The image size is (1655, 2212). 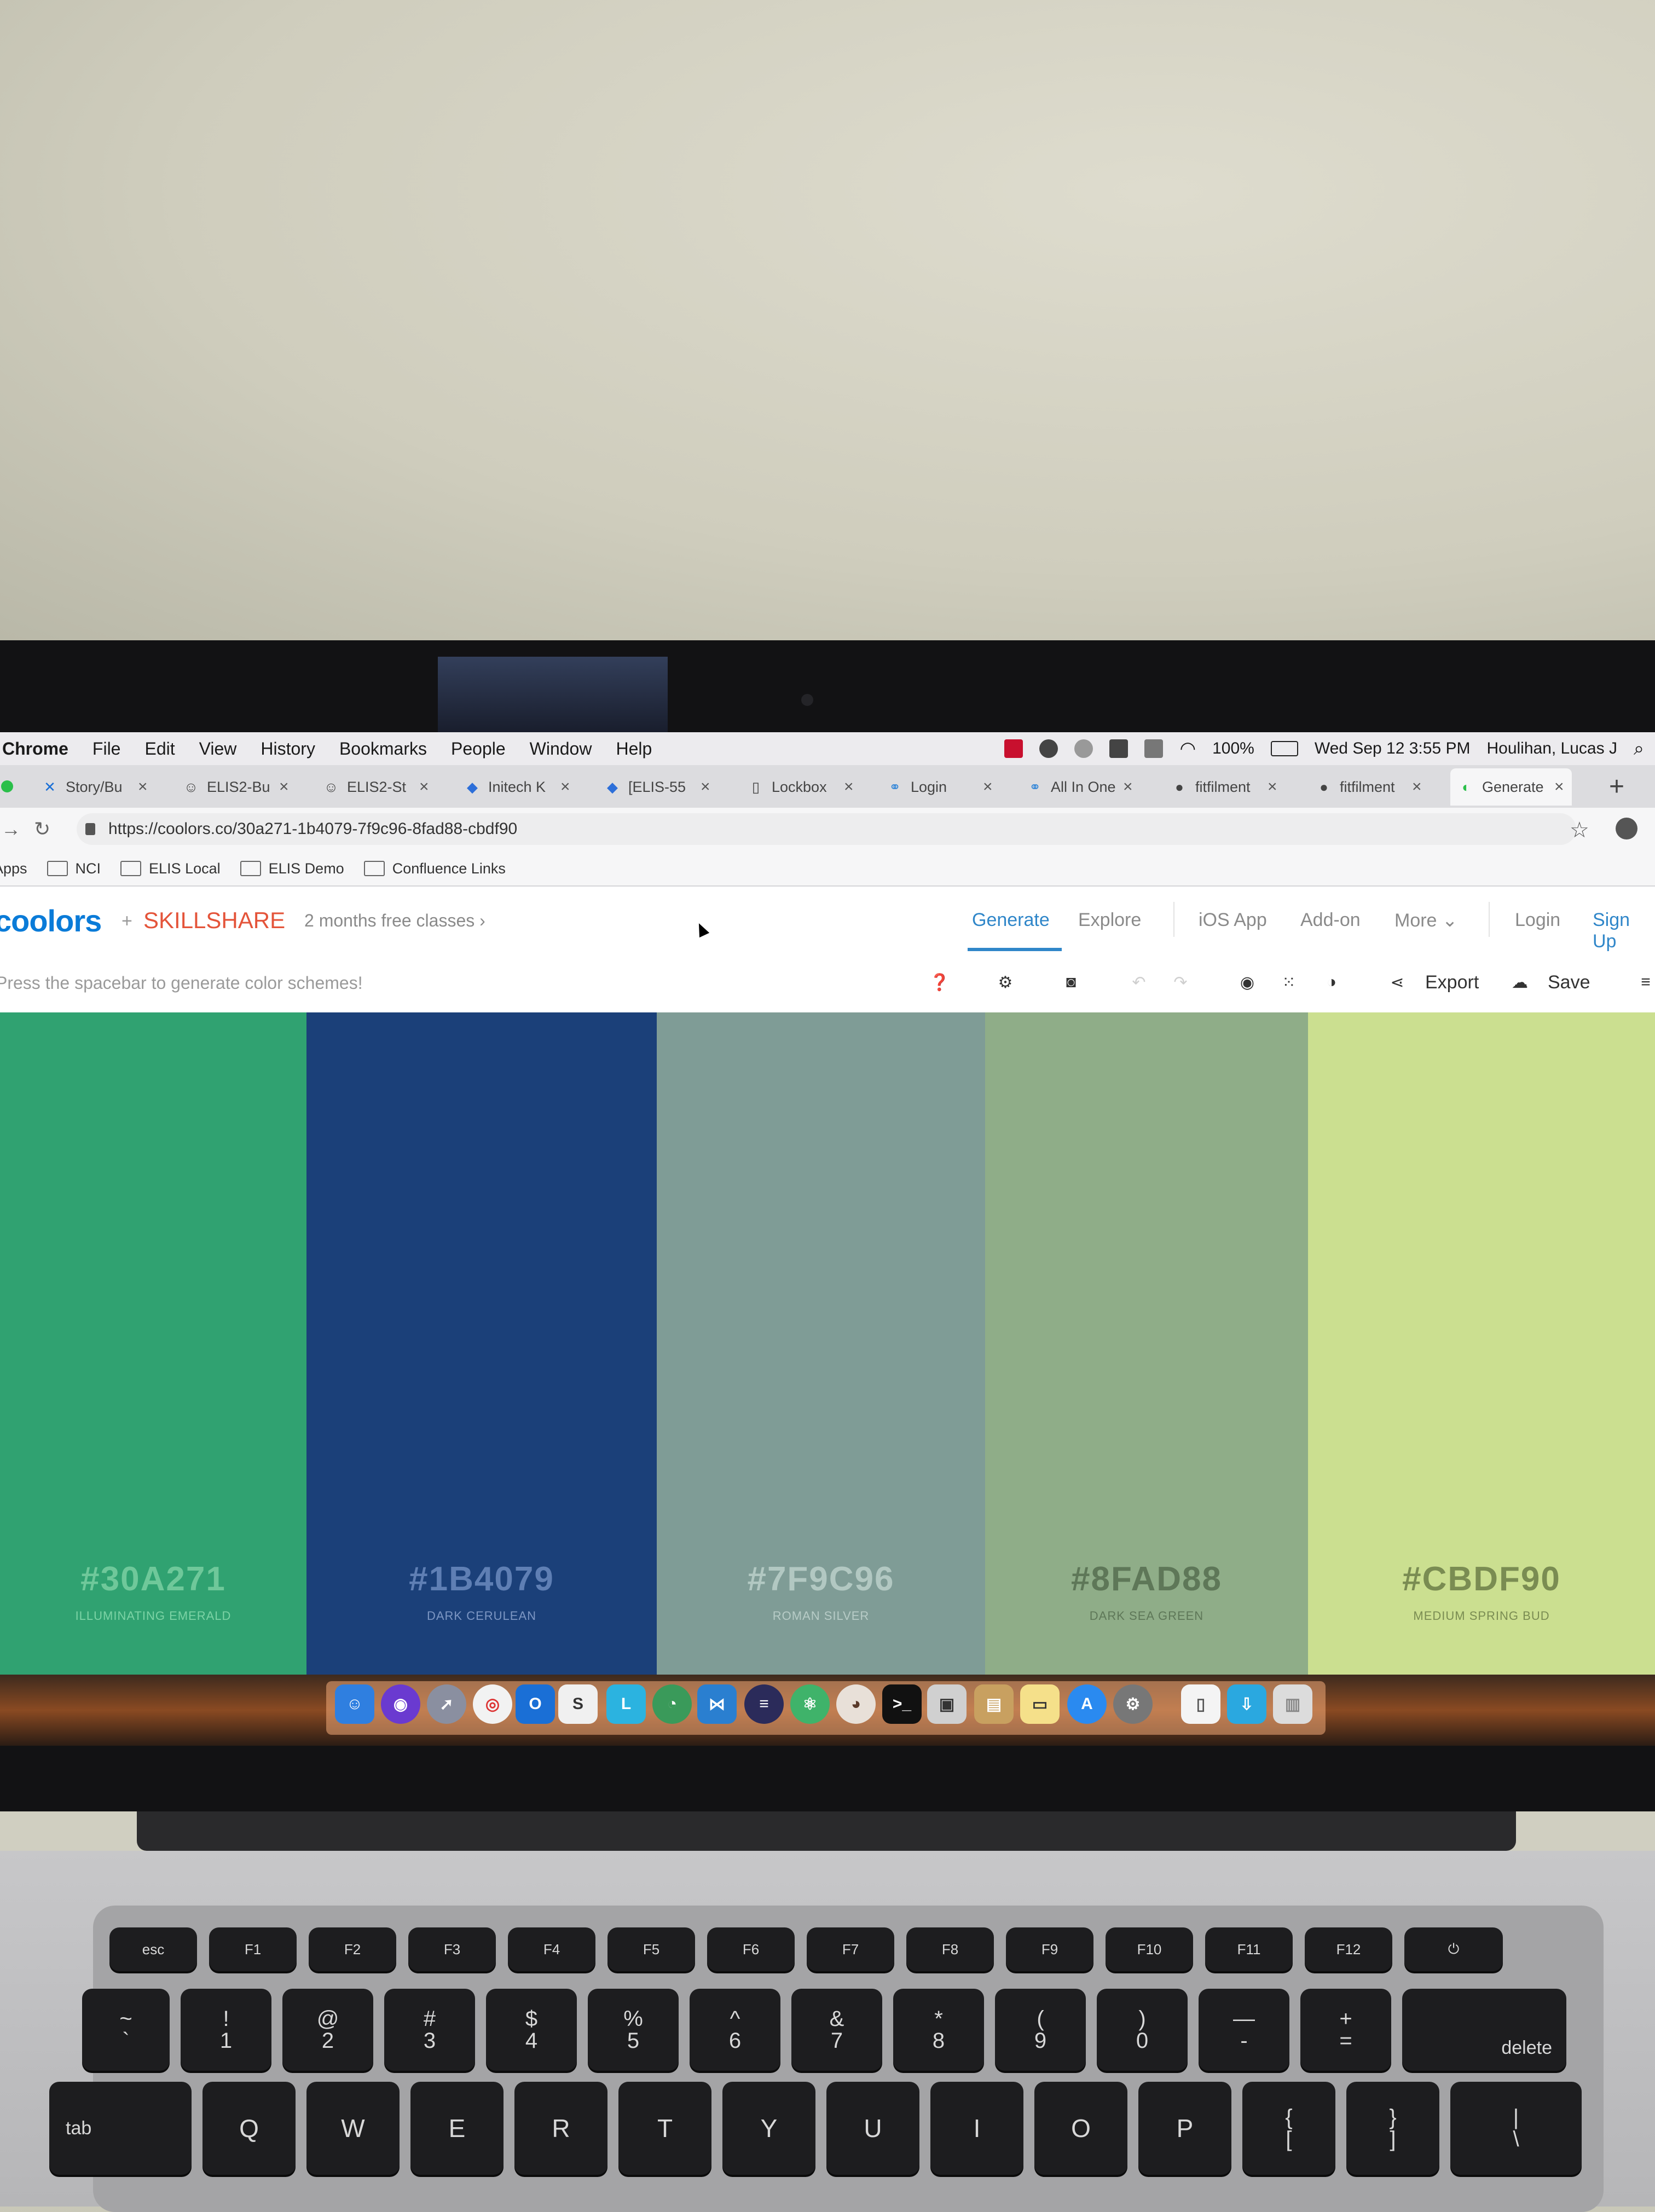 What do you see at coordinates (1109, 920) in the screenshot?
I see `nav-explore: Explore` at bounding box center [1109, 920].